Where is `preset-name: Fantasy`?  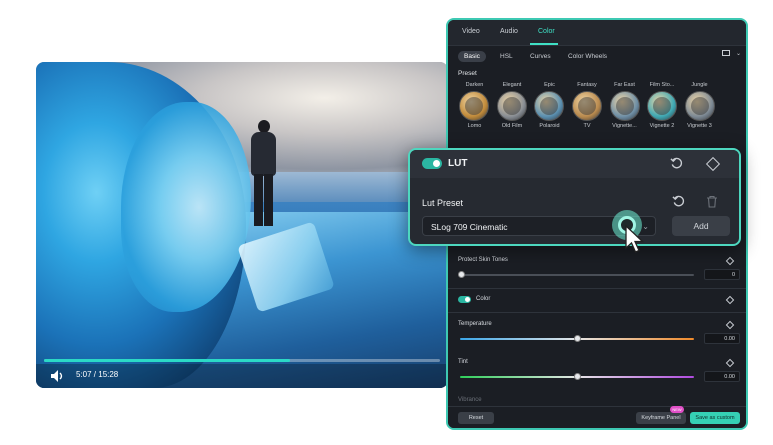 preset-name: Fantasy is located at coordinates (587, 85).